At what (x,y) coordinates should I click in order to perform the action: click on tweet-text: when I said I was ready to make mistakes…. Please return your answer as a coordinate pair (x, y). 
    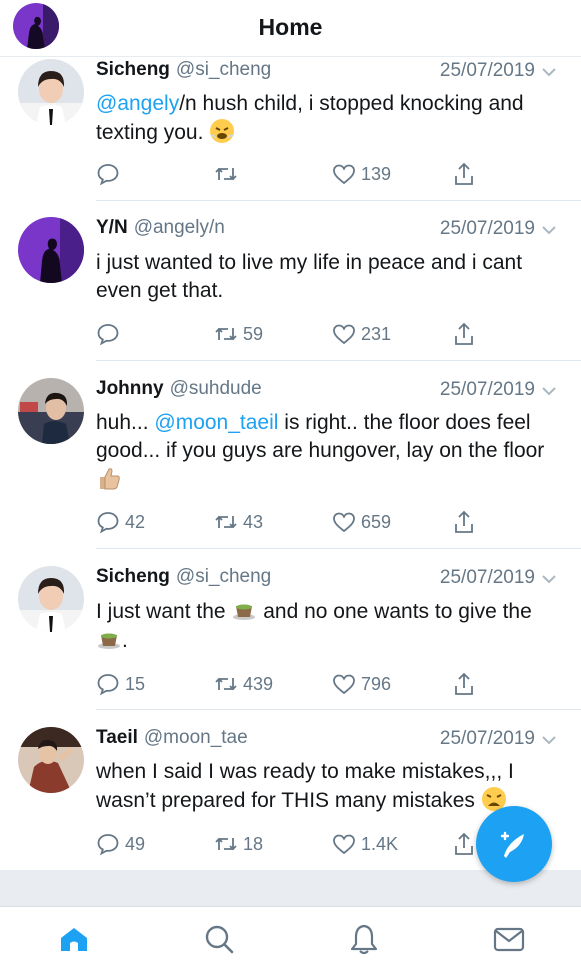
    Looking at the image, I should click on (305, 786).